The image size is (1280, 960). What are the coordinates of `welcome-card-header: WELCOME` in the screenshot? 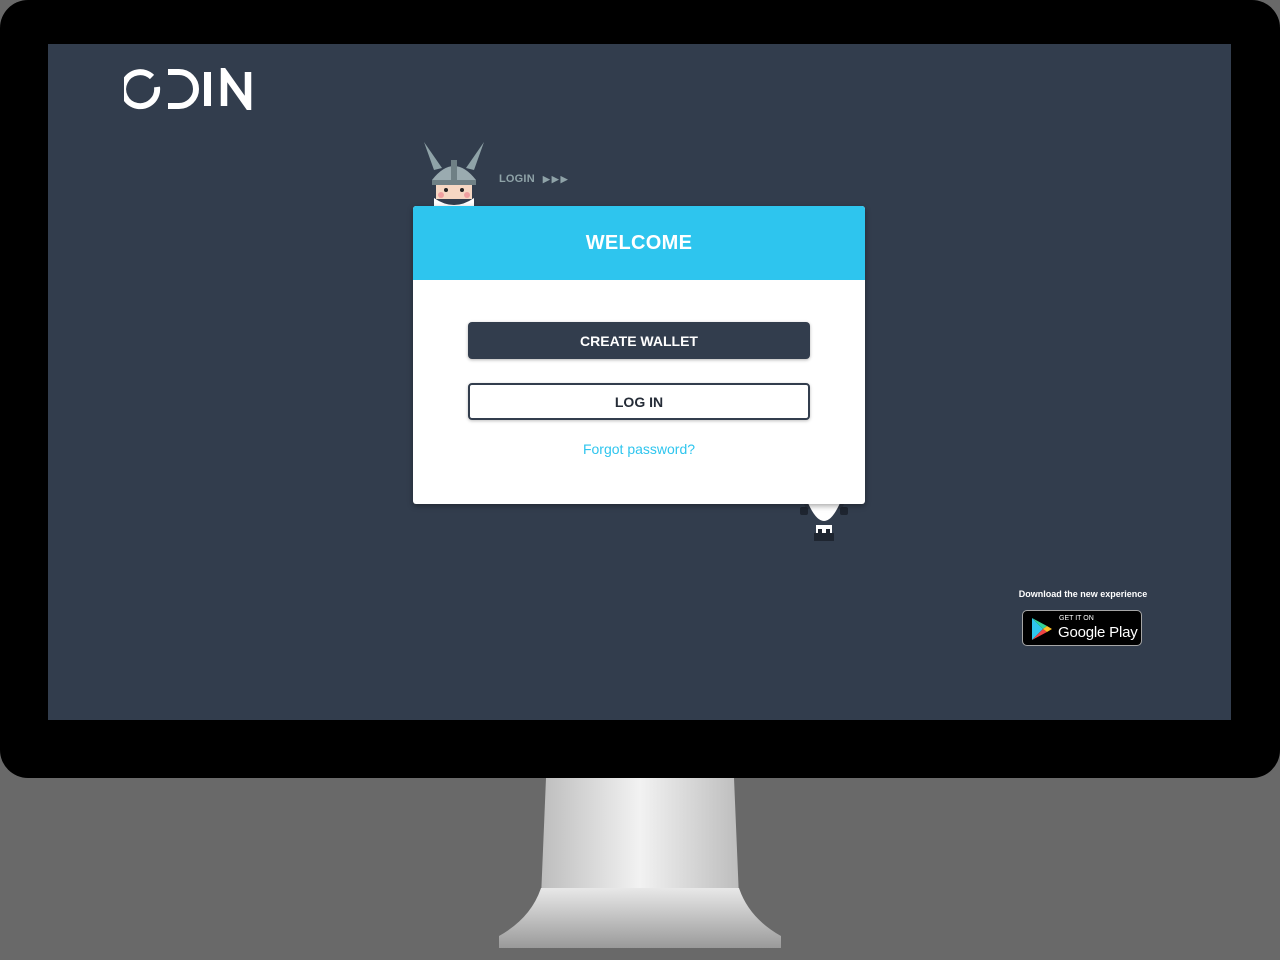 It's located at (639, 243).